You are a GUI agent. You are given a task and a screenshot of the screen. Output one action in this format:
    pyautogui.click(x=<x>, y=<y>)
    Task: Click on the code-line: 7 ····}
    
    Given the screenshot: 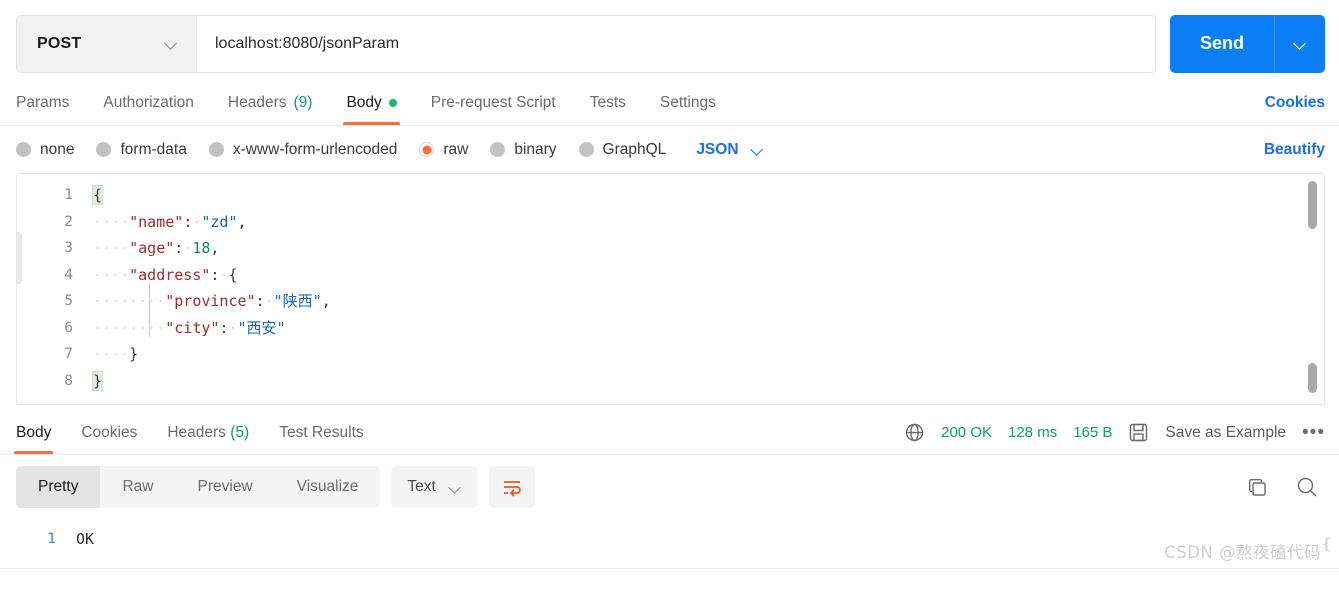 What is the action you would take?
    pyautogui.click(x=670, y=354)
    